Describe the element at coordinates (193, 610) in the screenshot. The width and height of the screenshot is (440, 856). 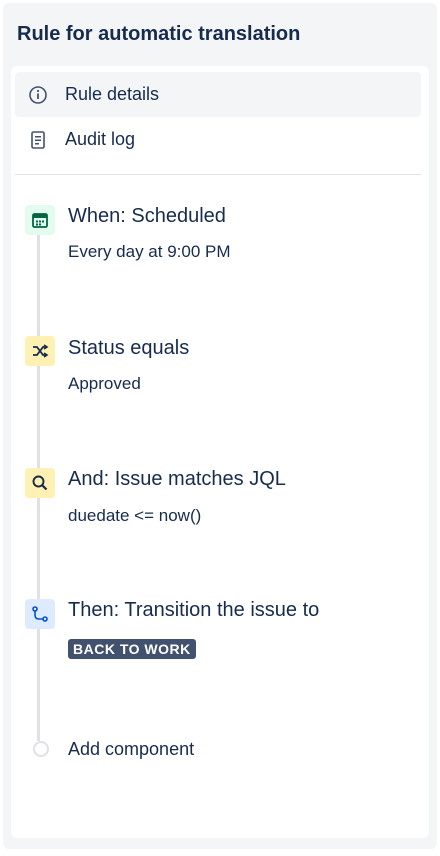
I see `step-title: Then: Transition the issue to` at that location.